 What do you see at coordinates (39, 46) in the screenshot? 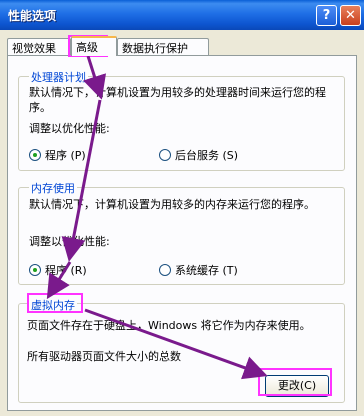
I see `tab-visual-effects: 视觉效果` at bounding box center [39, 46].